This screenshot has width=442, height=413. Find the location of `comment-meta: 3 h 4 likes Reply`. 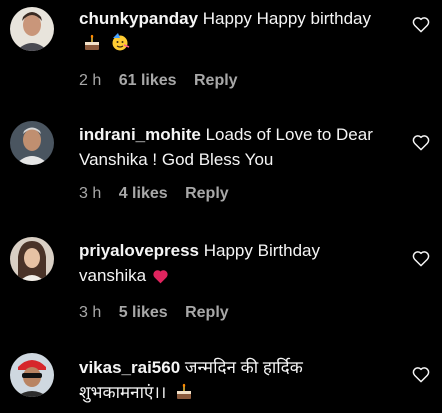

comment-meta: 3 h 4 likes Reply is located at coordinates (229, 194).